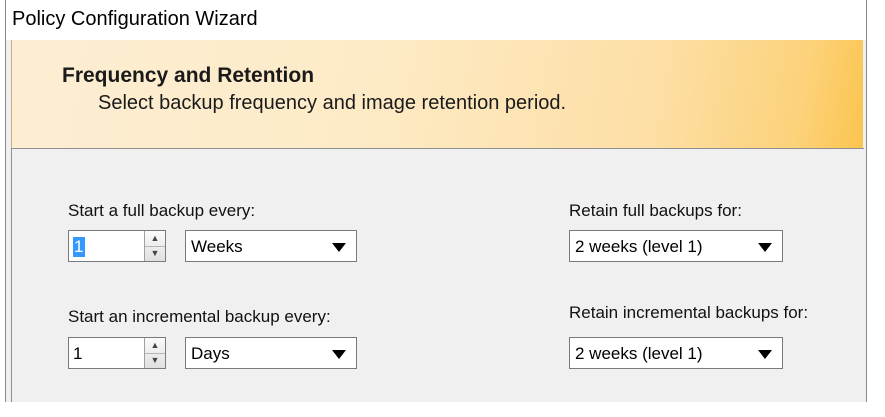 This screenshot has height=417, width=885. What do you see at coordinates (77, 354) in the screenshot?
I see `incremental-backup-count-value: 1` at bounding box center [77, 354].